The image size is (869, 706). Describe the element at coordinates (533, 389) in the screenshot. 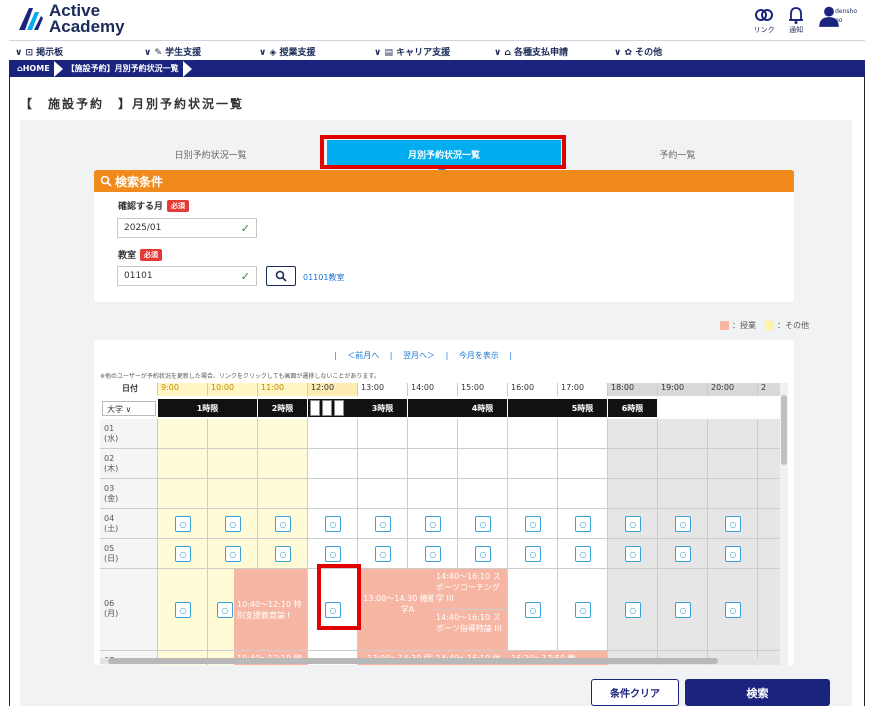

I see `hour-label: 16:00` at that location.